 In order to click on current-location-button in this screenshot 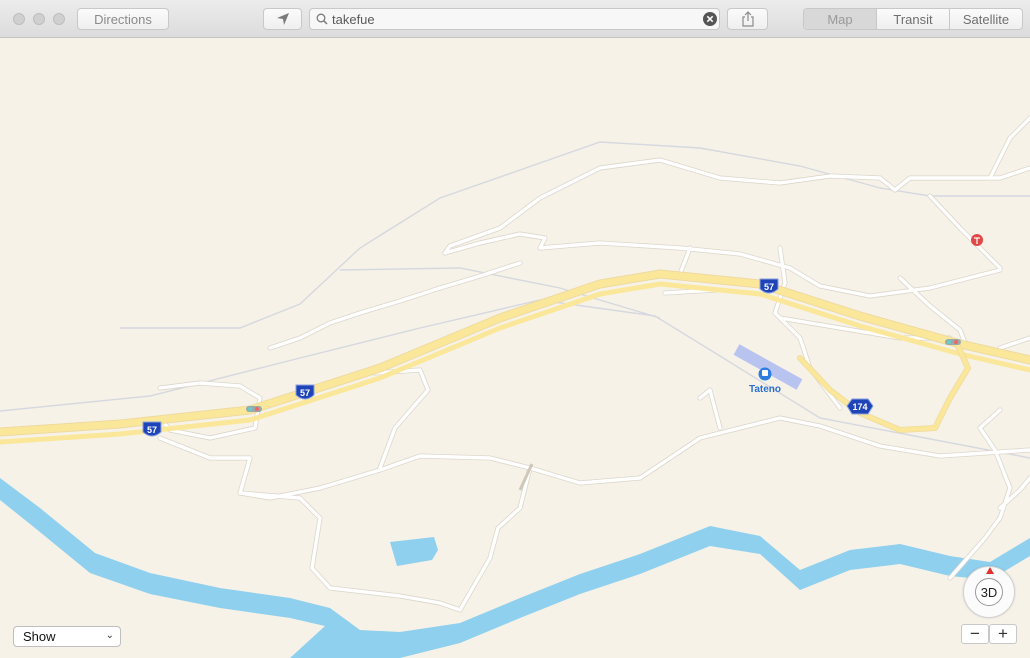, I will do `click(282, 19)`.